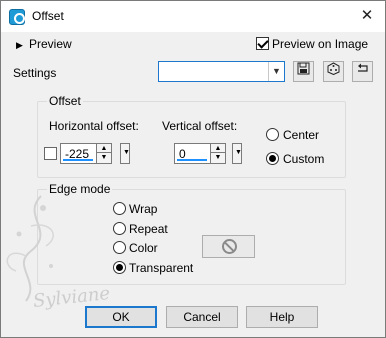  Describe the element at coordinates (65, 101) in the screenshot. I see `offset-group-title: Offset` at that location.